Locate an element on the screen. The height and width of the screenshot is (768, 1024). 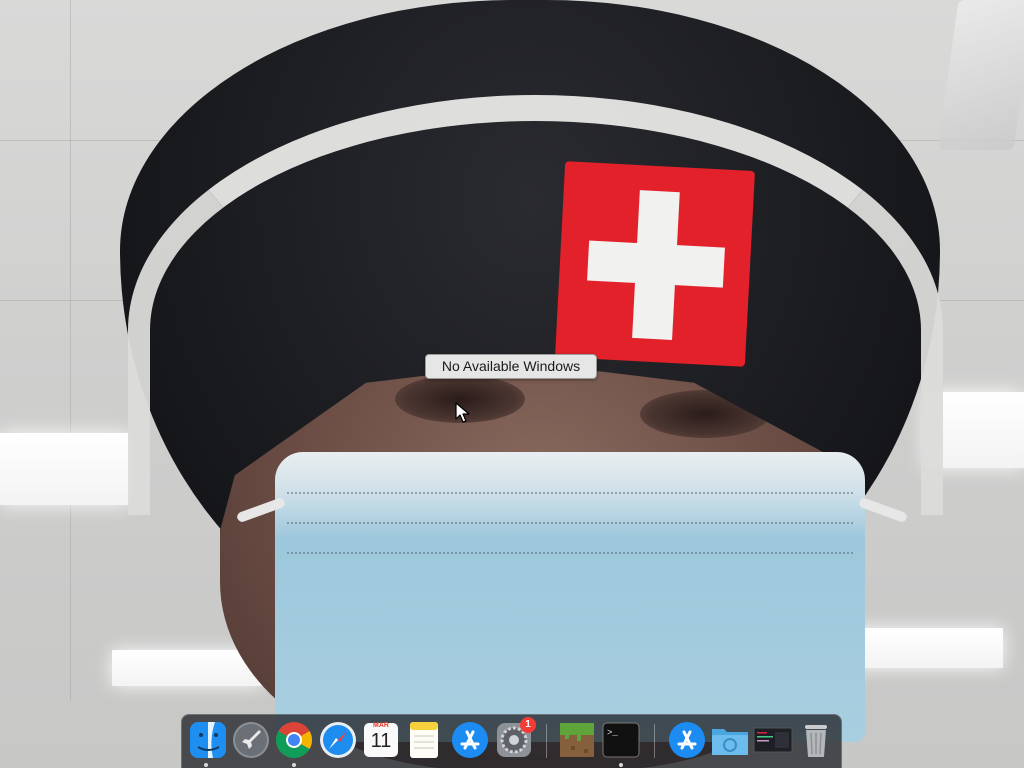
grass-block-icon is located at coordinates (577, 740).